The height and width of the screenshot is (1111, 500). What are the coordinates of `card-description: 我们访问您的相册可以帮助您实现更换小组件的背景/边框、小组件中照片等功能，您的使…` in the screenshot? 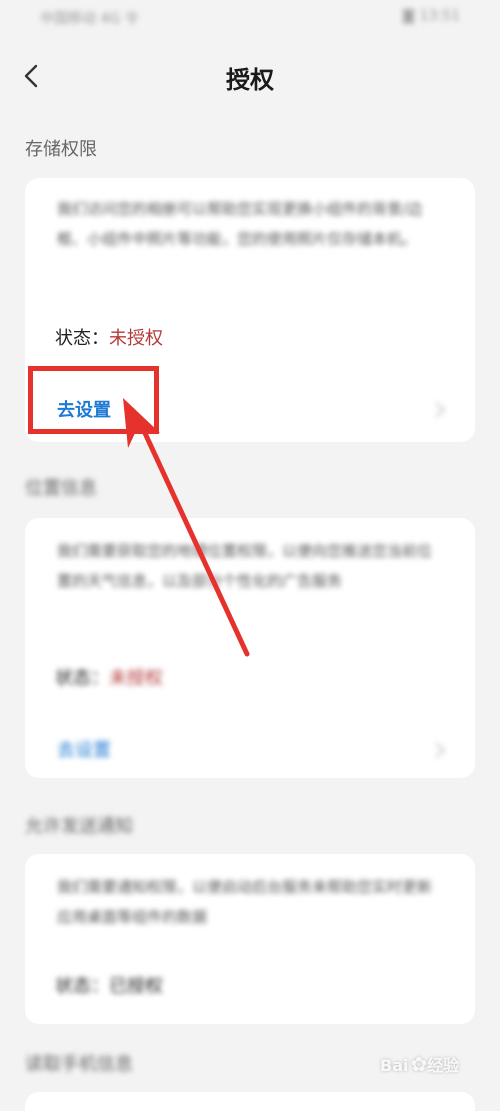 It's located at (240, 224).